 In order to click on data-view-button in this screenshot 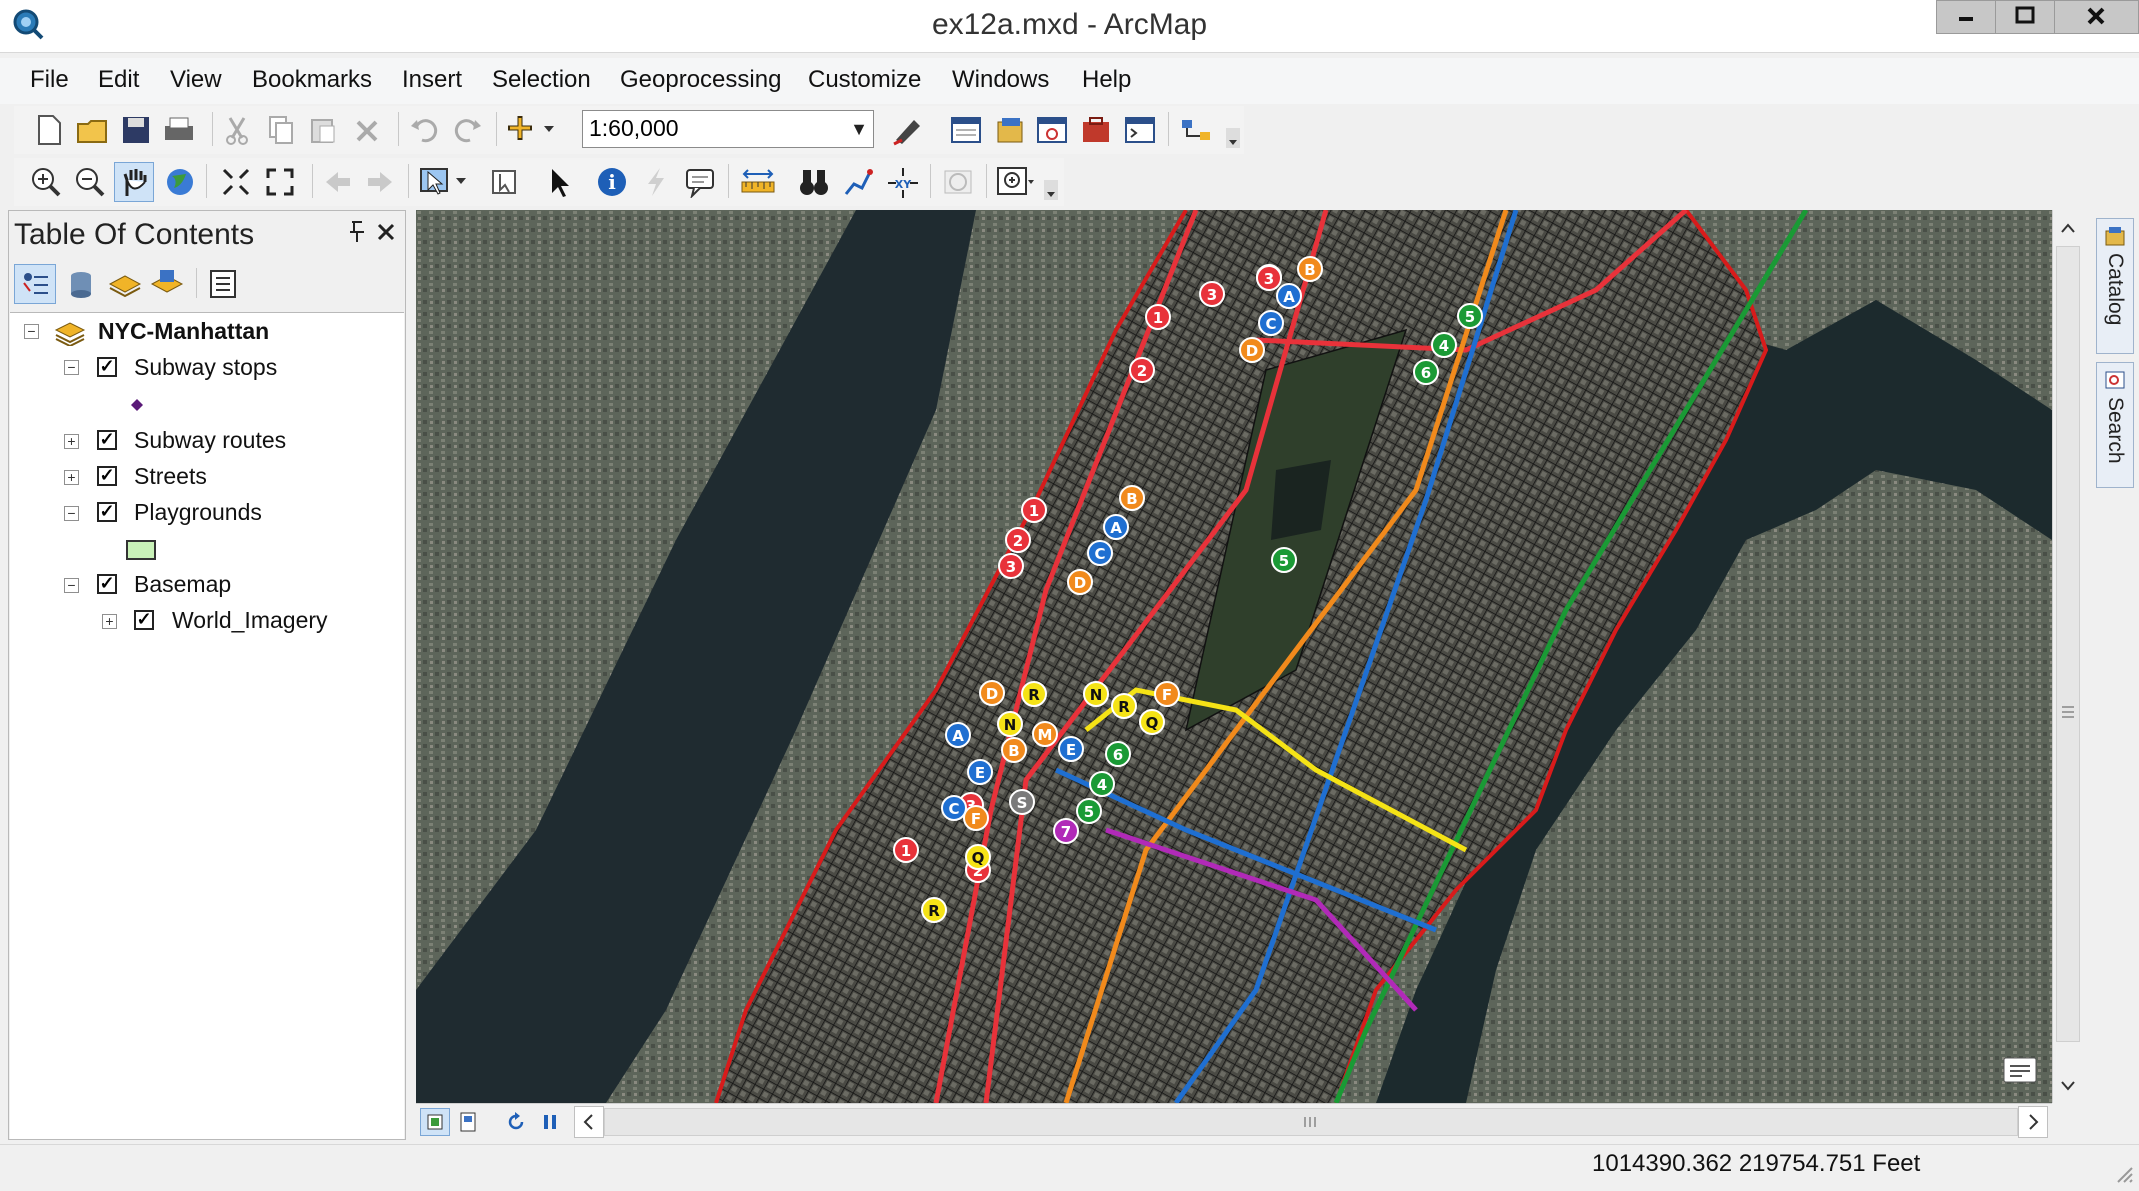, I will do `click(435, 1122)`.